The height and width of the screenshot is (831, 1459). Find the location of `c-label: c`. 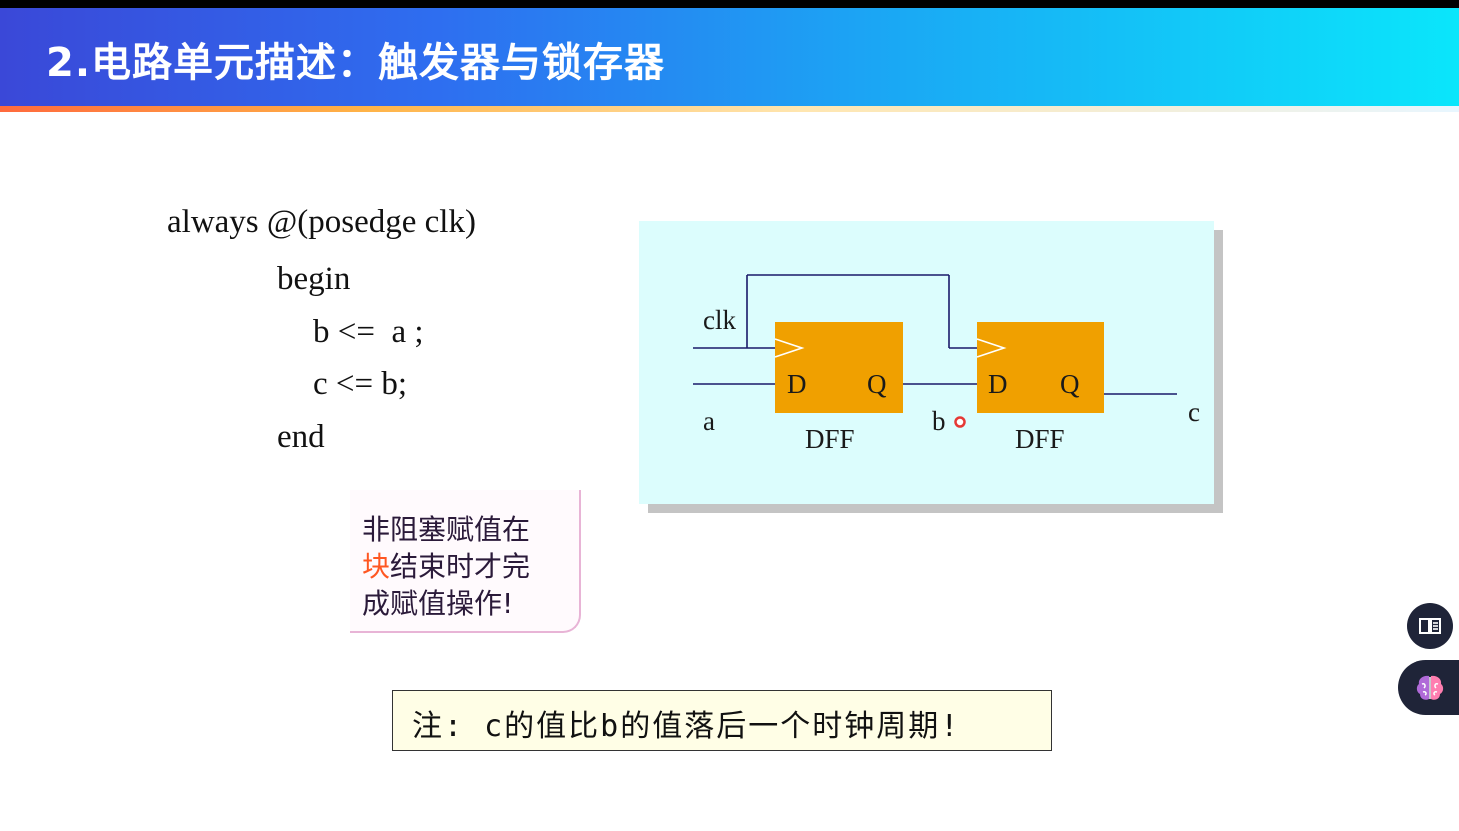

c-label: c is located at coordinates (1194, 412).